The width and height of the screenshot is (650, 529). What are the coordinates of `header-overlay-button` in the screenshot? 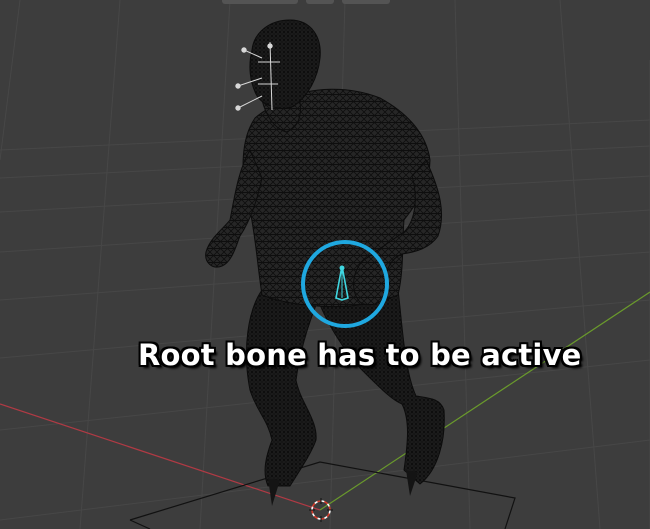 It's located at (366, 2).